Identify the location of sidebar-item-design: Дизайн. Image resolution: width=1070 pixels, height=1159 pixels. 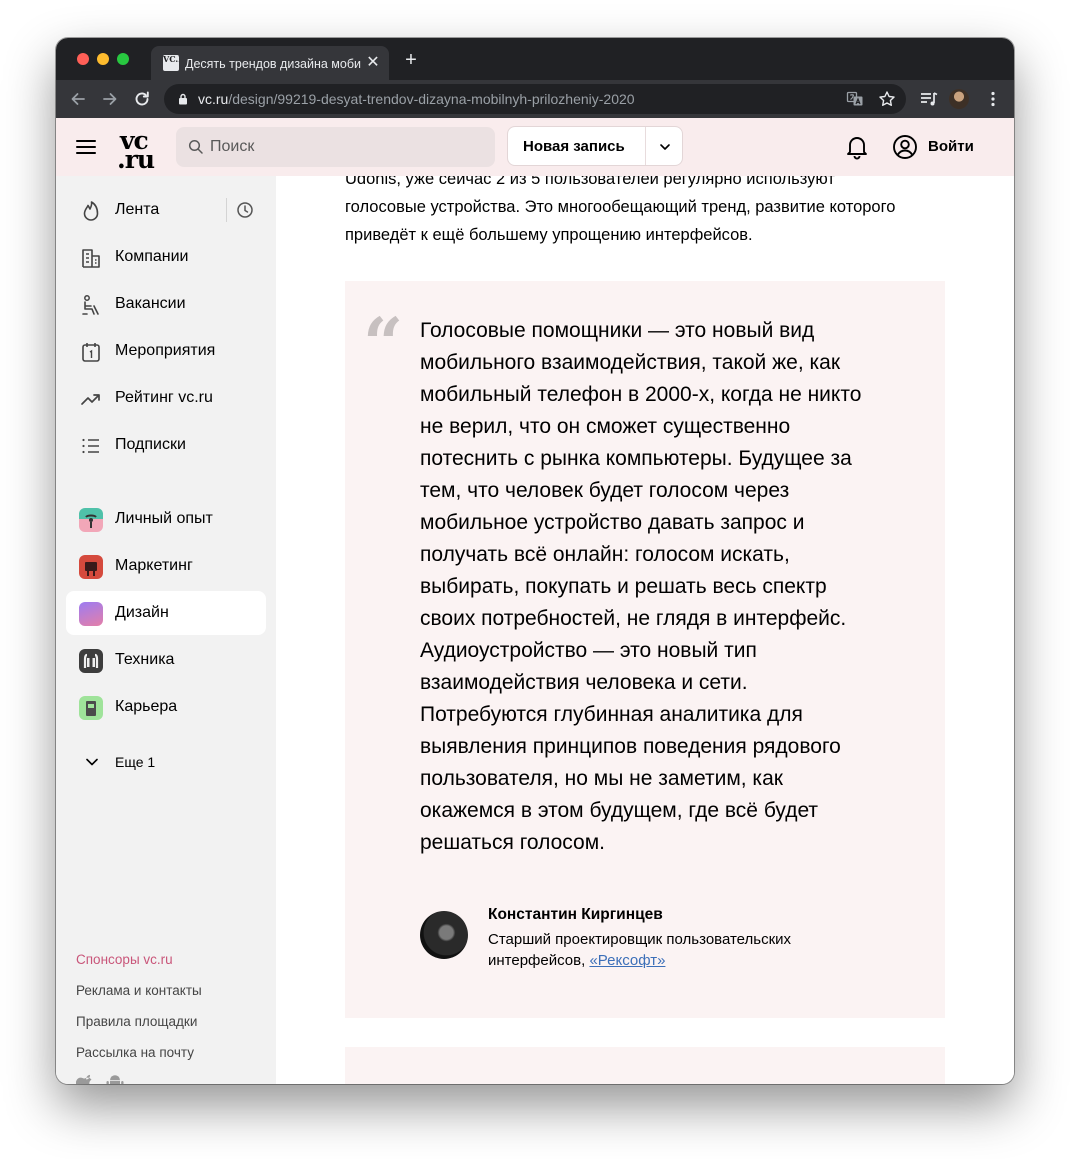
(166, 613).